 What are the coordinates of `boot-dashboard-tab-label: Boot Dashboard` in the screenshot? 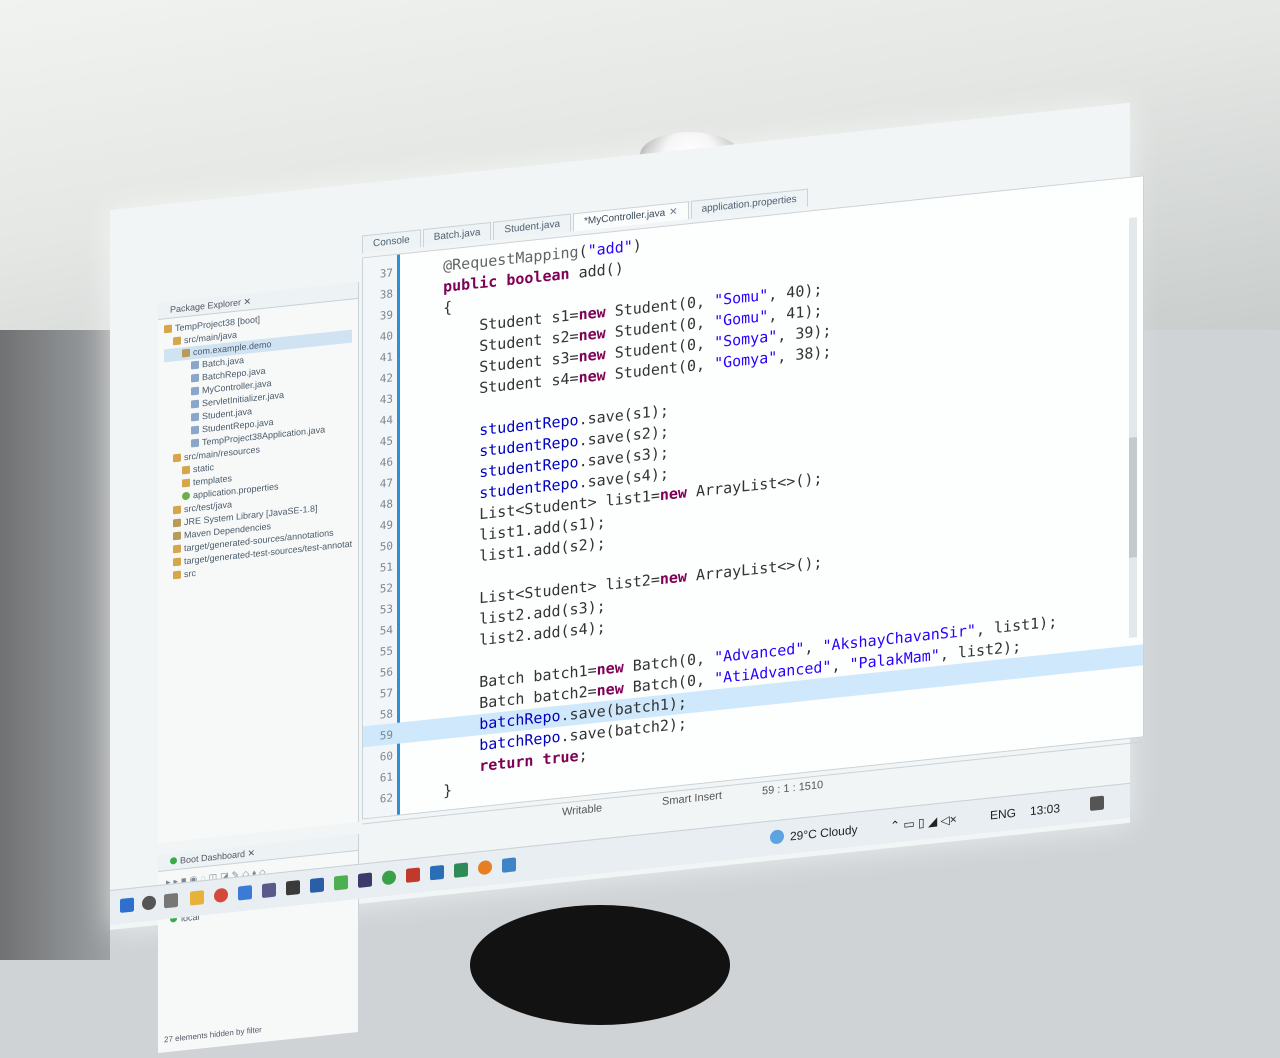 It's located at (213, 857).